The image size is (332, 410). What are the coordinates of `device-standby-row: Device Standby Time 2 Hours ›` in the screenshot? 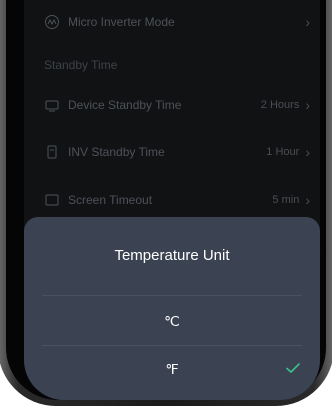 It's located at (172, 105).